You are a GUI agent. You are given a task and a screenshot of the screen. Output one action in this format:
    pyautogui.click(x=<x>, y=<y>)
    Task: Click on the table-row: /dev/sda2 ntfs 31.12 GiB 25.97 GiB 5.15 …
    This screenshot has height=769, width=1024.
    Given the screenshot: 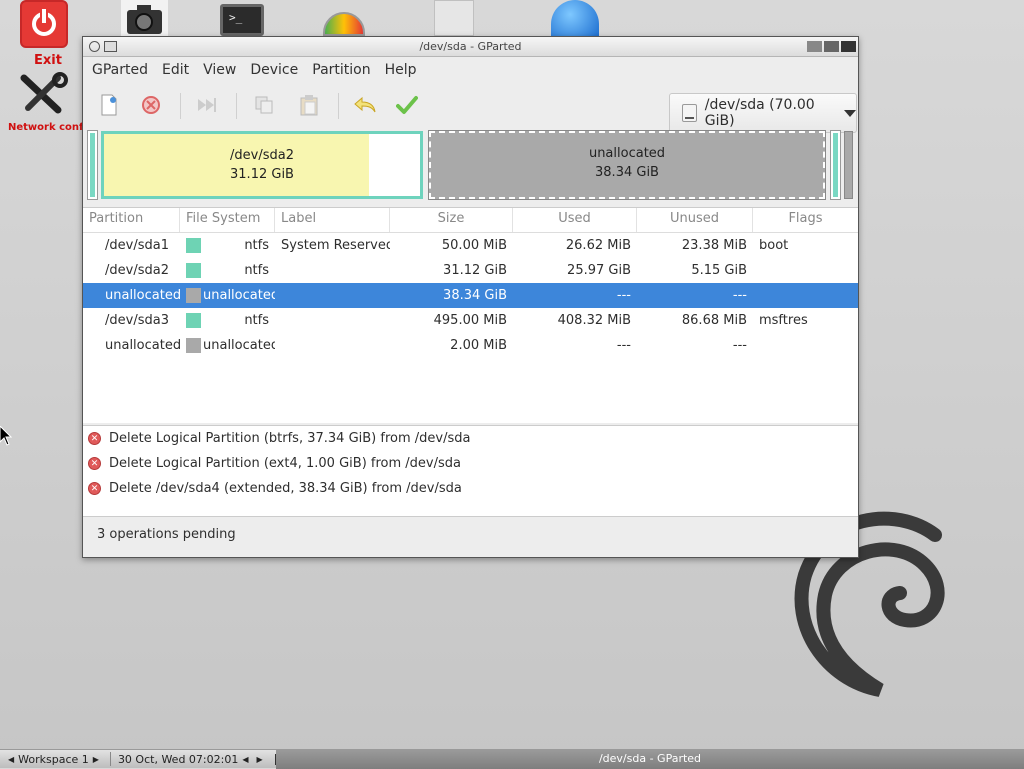 What is the action you would take?
    pyautogui.click(x=470, y=270)
    